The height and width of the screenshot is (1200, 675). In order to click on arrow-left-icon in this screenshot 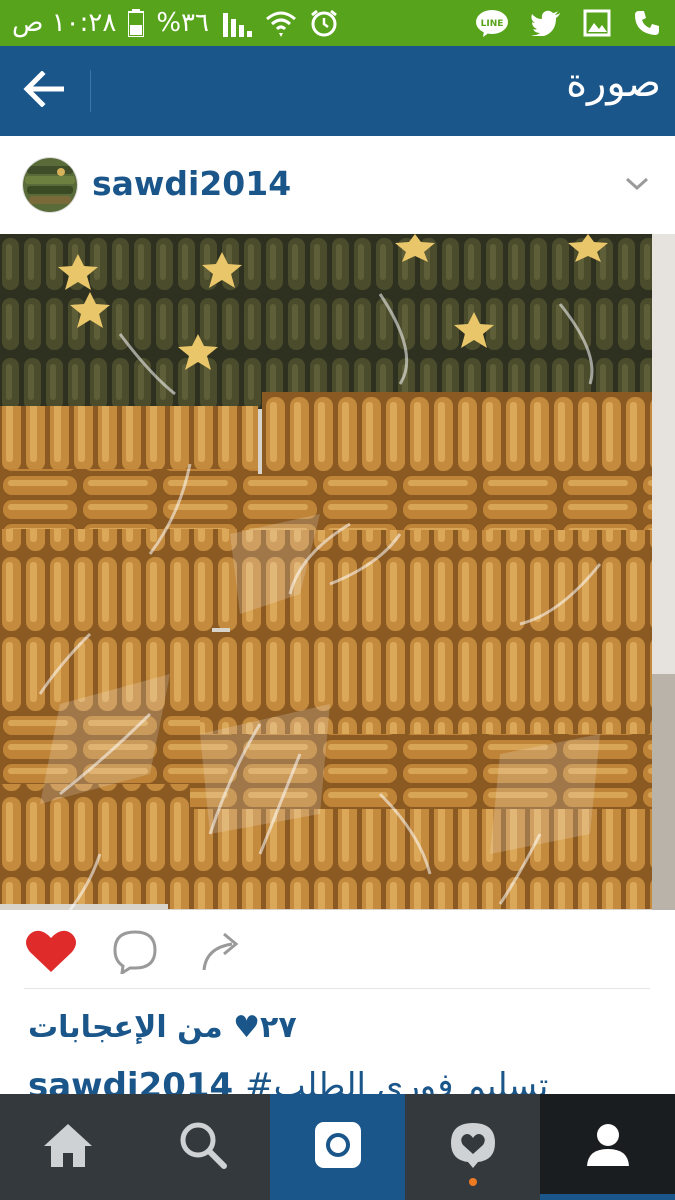, I will do `click(44, 90)`.